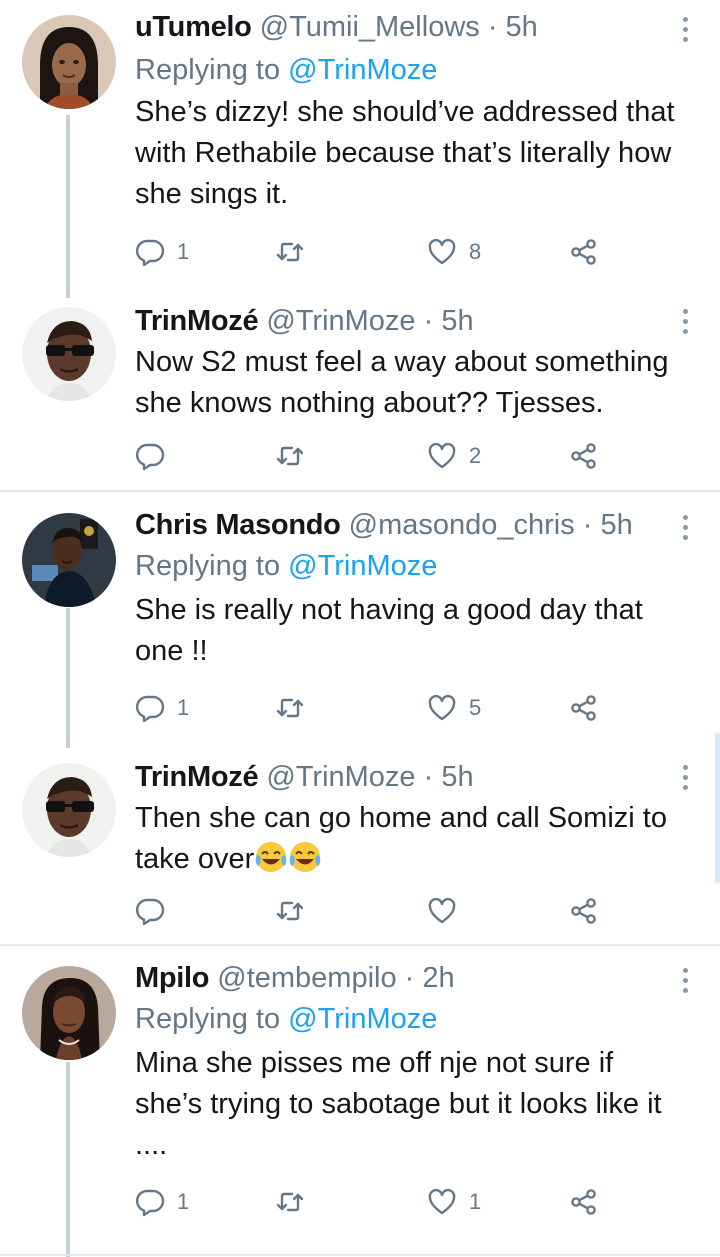 Image resolution: width=720 pixels, height=1257 pixels. I want to click on tweet-actions: 1 1, so click(375, 1202).